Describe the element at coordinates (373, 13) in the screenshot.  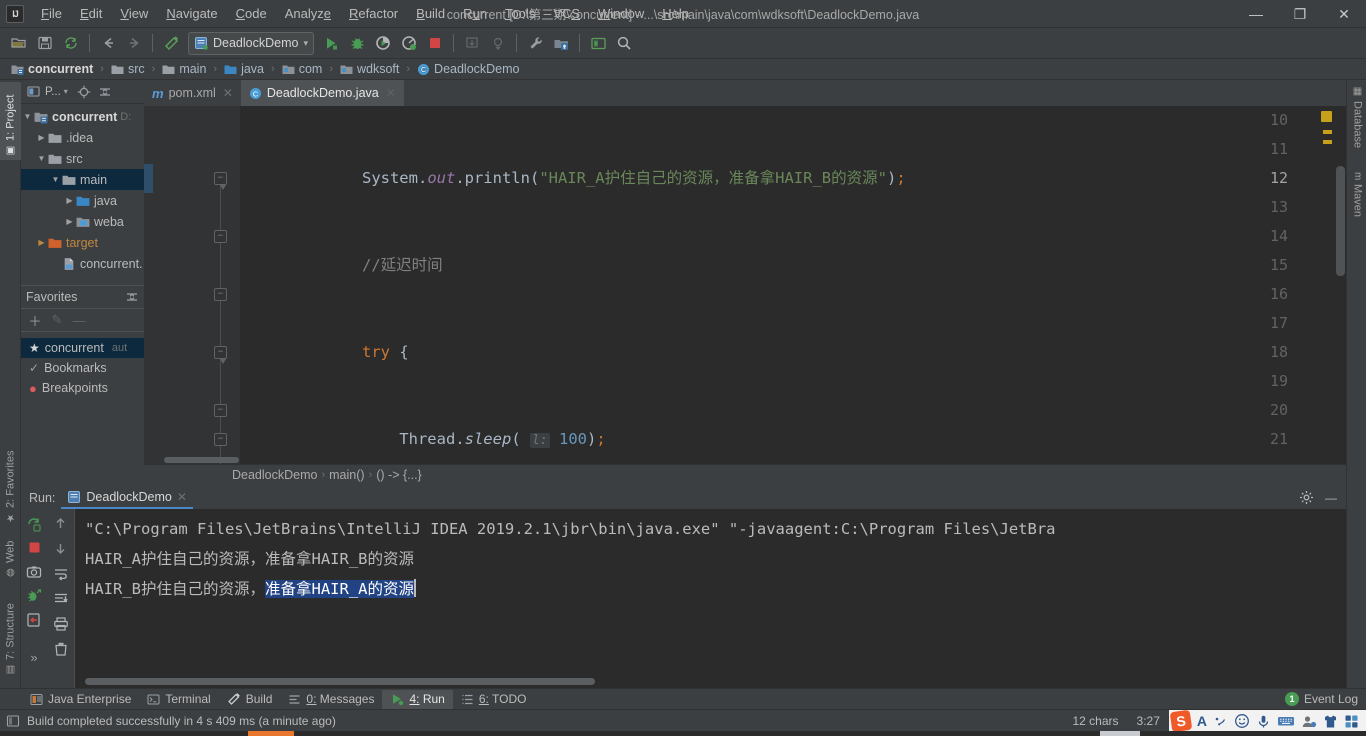
I see `menu-item-refactor: Refactor` at that location.